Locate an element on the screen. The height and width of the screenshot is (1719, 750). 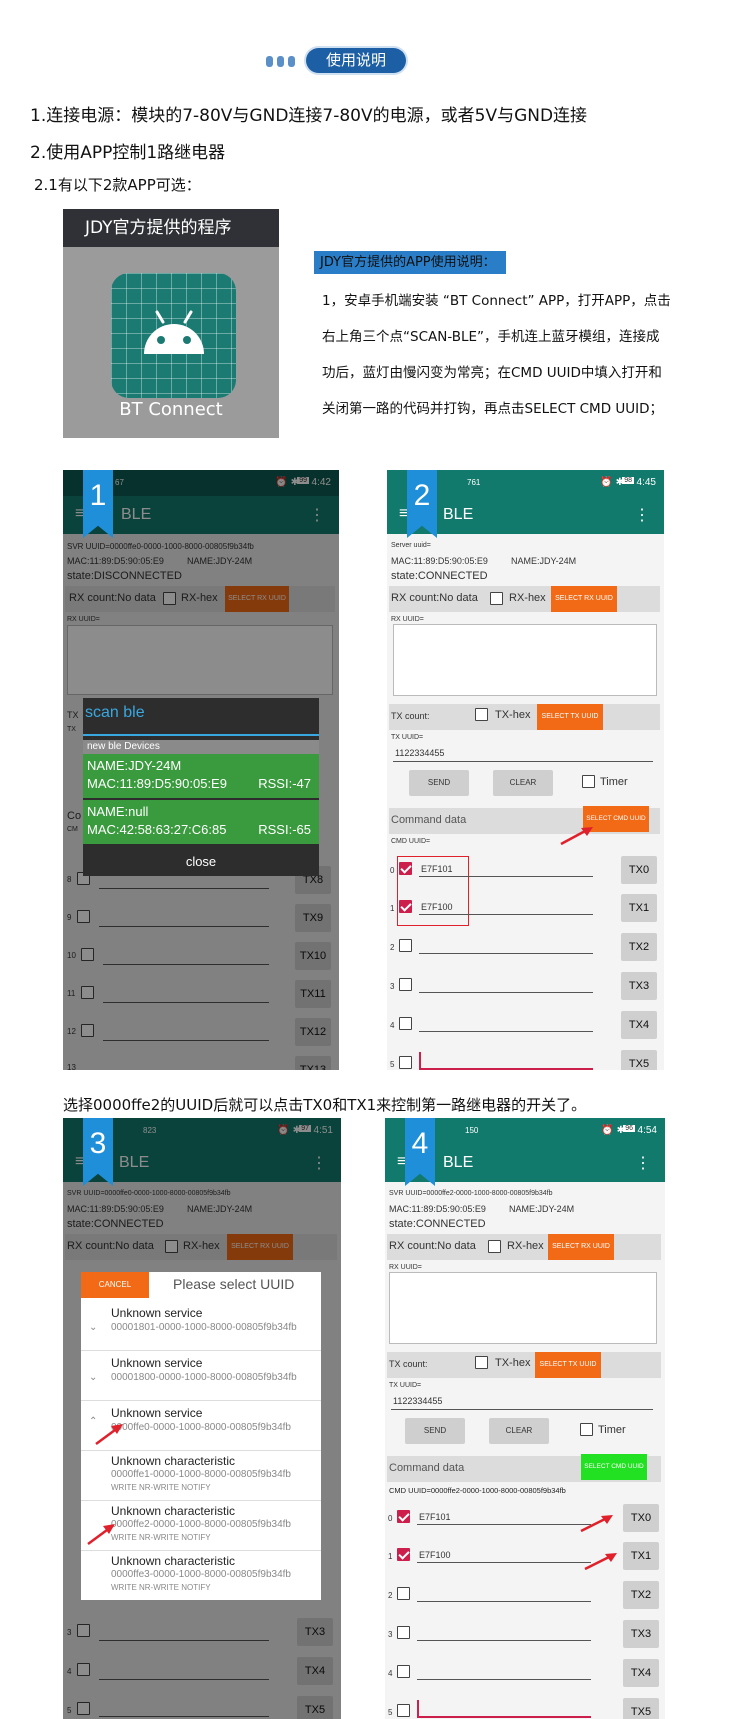
instructions-line: 关闭第一路的代码并打钩，再点击SELECT CMD UUID； is located at coordinates (493, 409).